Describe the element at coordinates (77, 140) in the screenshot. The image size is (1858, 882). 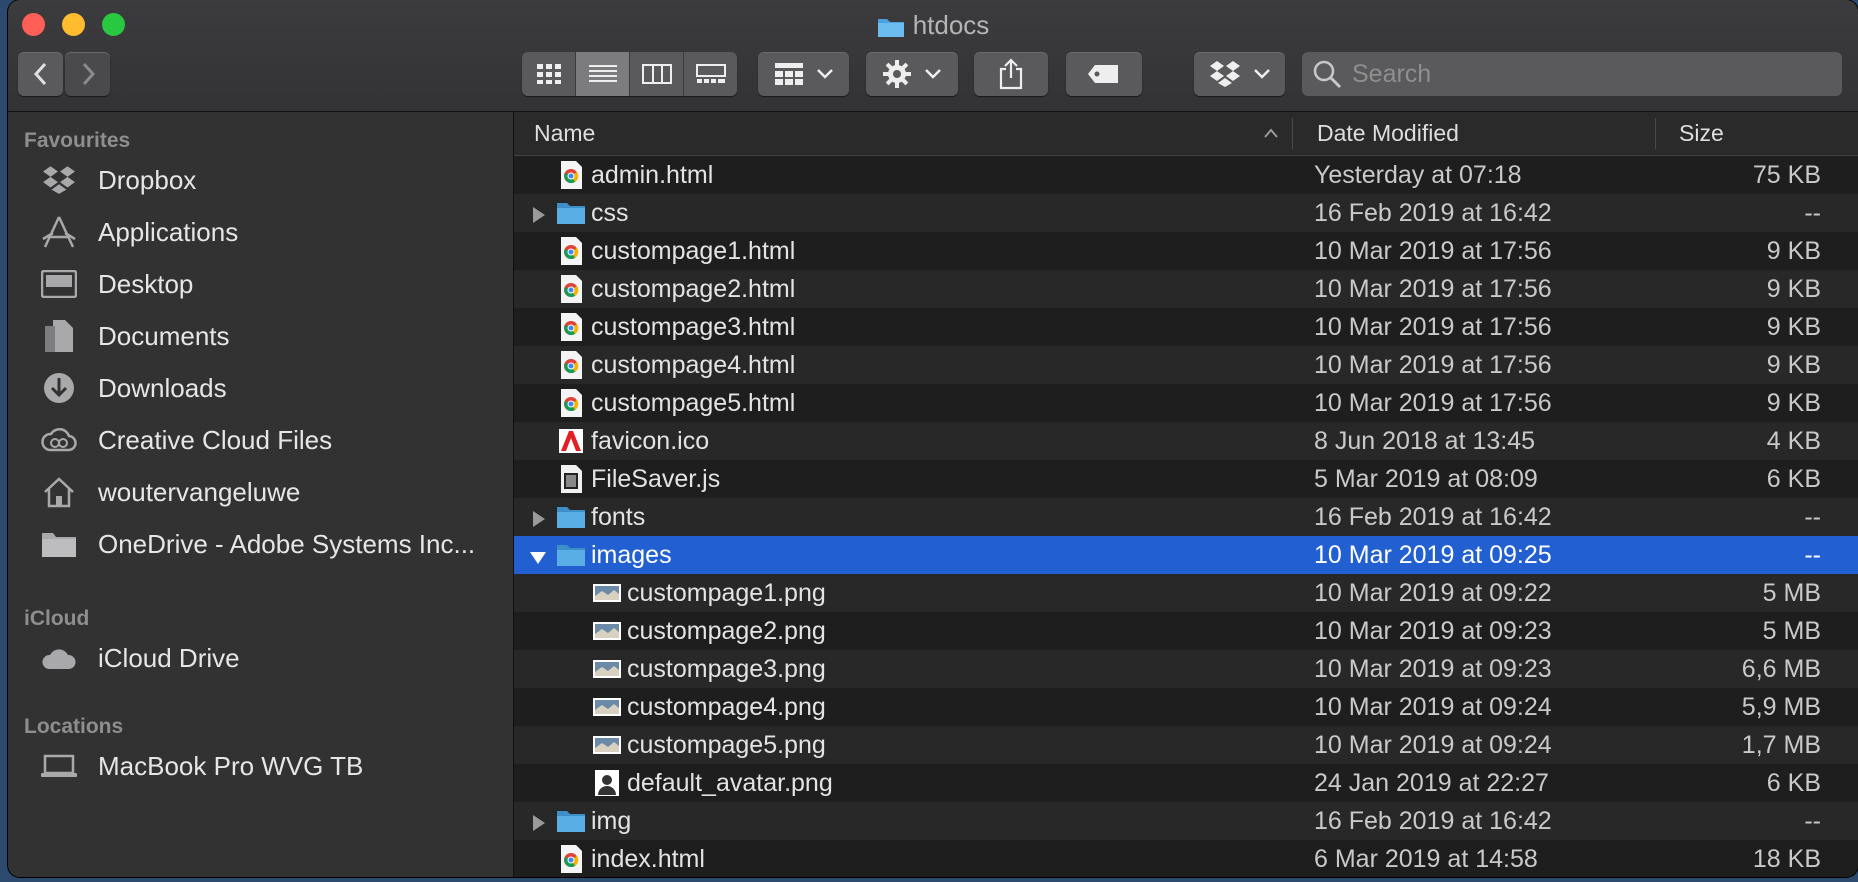
I see `sidebar-section-favourites: Favourites` at that location.